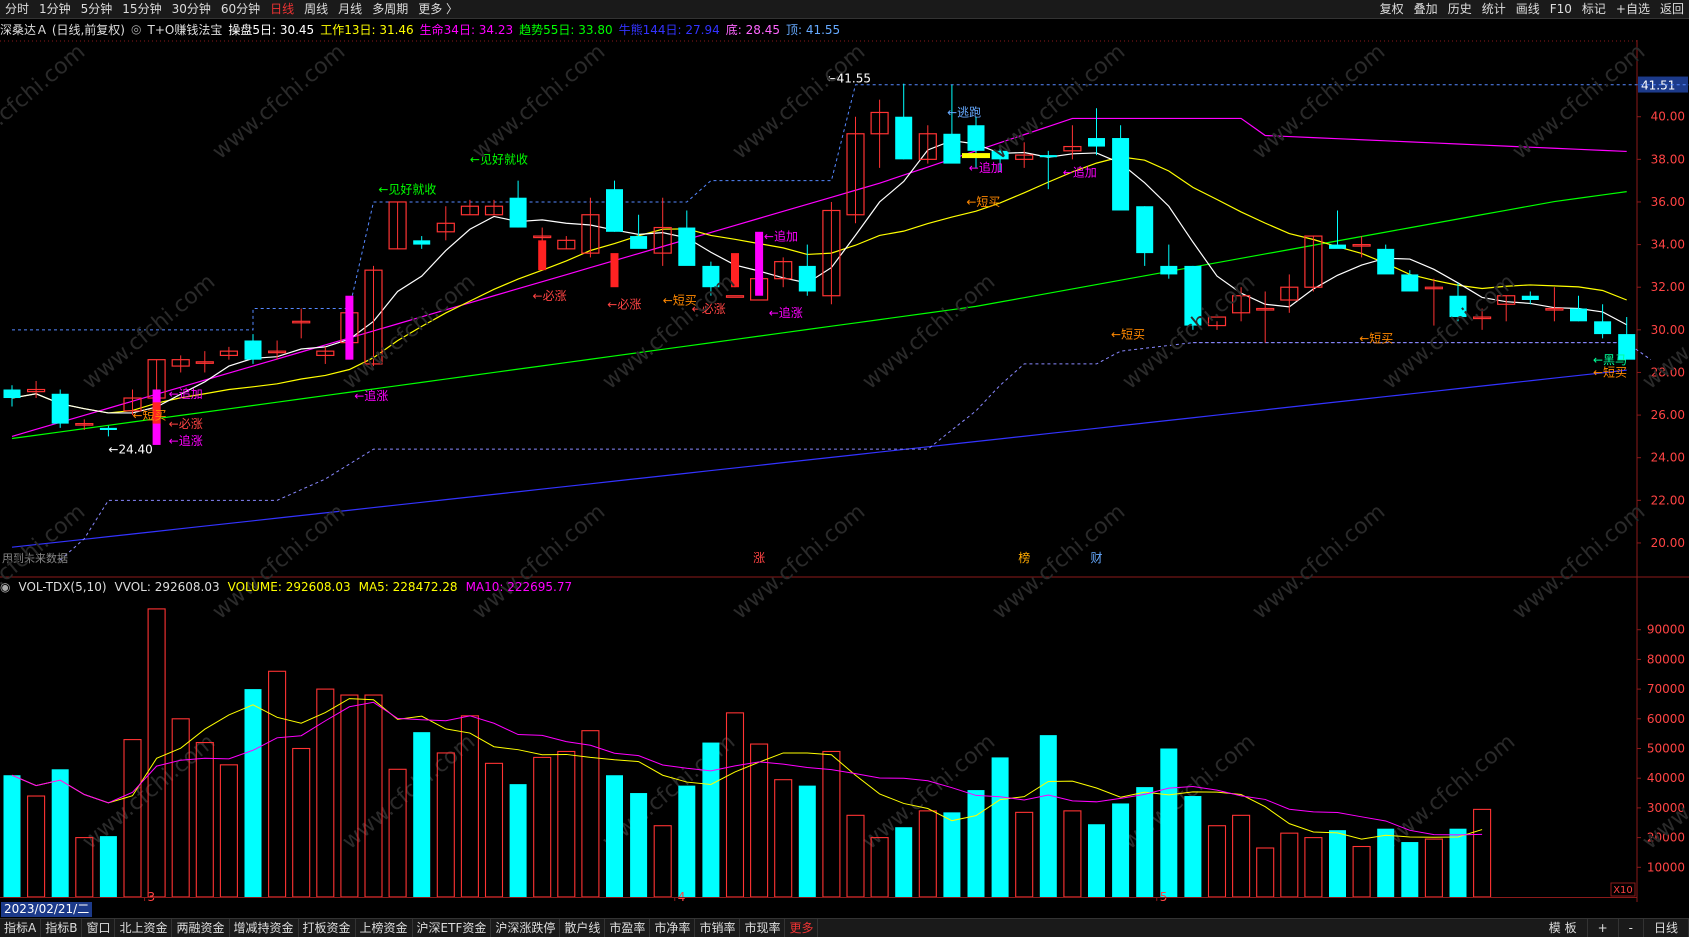  Describe the element at coordinates (316, 9) in the screenshot. I see `period-tab-7: 周线` at that location.